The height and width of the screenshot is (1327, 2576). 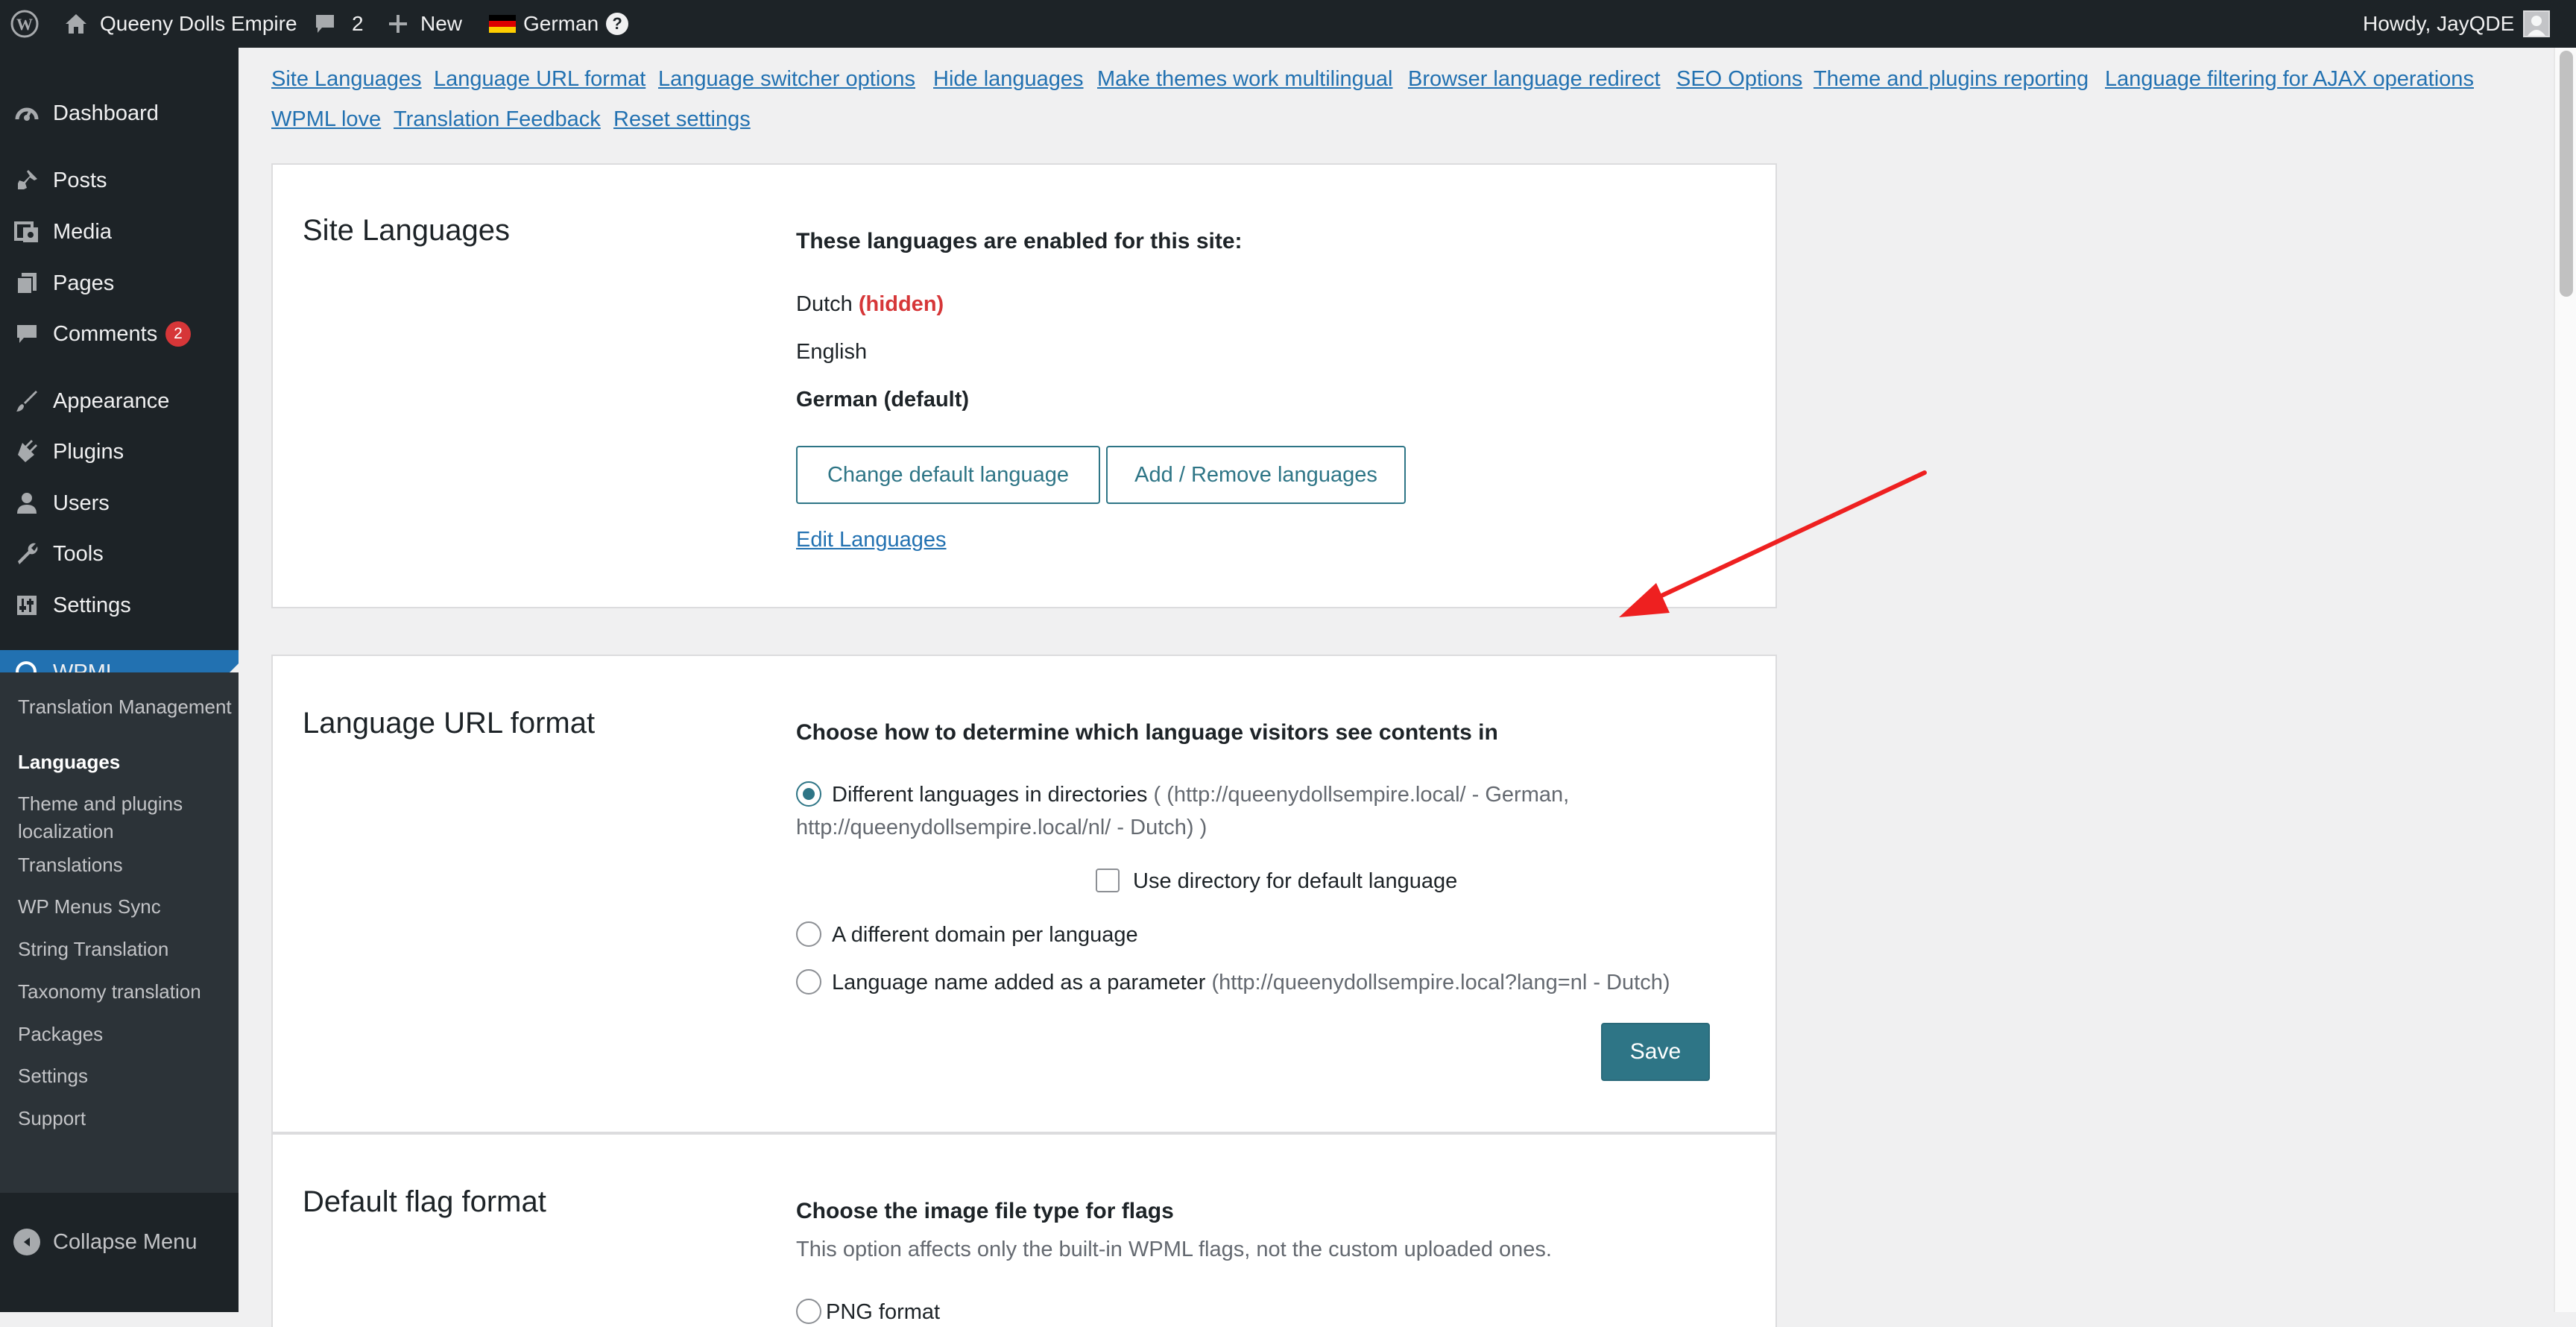 What do you see at coordinates (1773, 543) in the screenshot?
I see `annotation-arrow-icon` at bounding box center [1773, 543].